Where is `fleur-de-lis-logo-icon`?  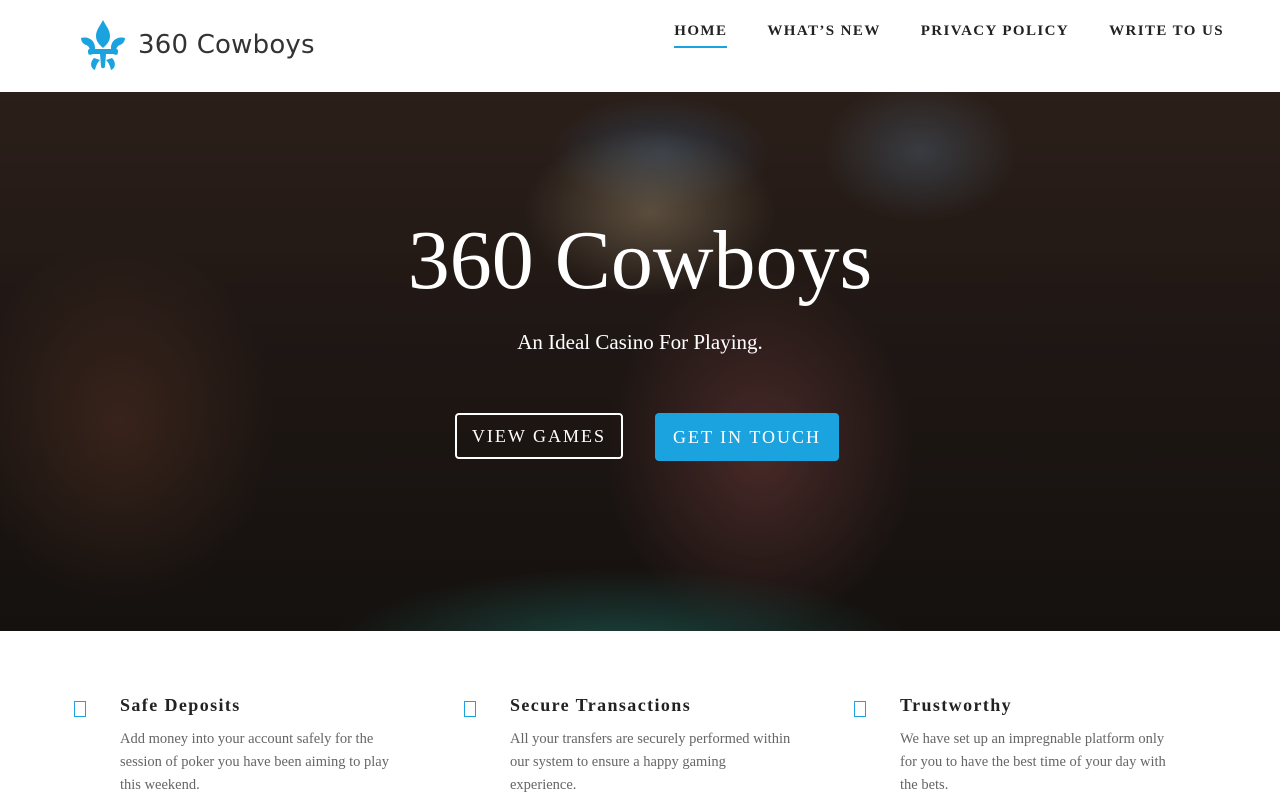 fleur-de-lis-logo-icon is located at coordinates (103, 45).